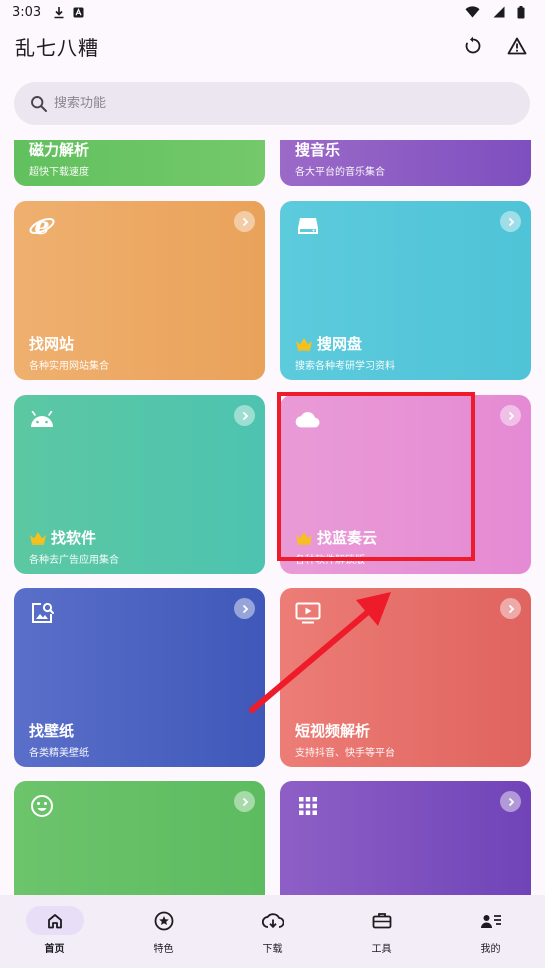  What do you see at coordinates (345, 366) in the screenshot?
I see `card-subtitle: 搜索各种考研学习资料` at bounding box center [345, 366].